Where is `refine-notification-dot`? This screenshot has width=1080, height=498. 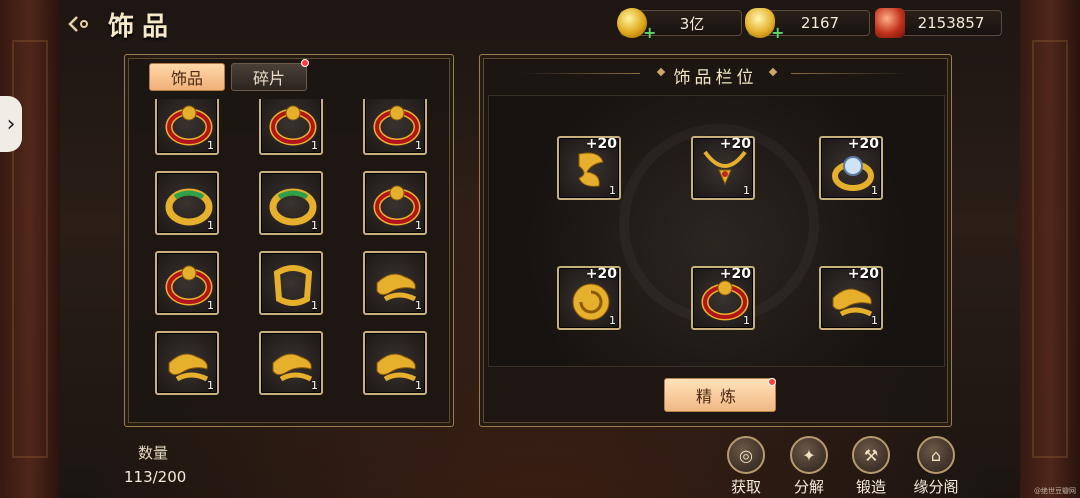
refine-notification-dot is located at coordinates (772, 382).